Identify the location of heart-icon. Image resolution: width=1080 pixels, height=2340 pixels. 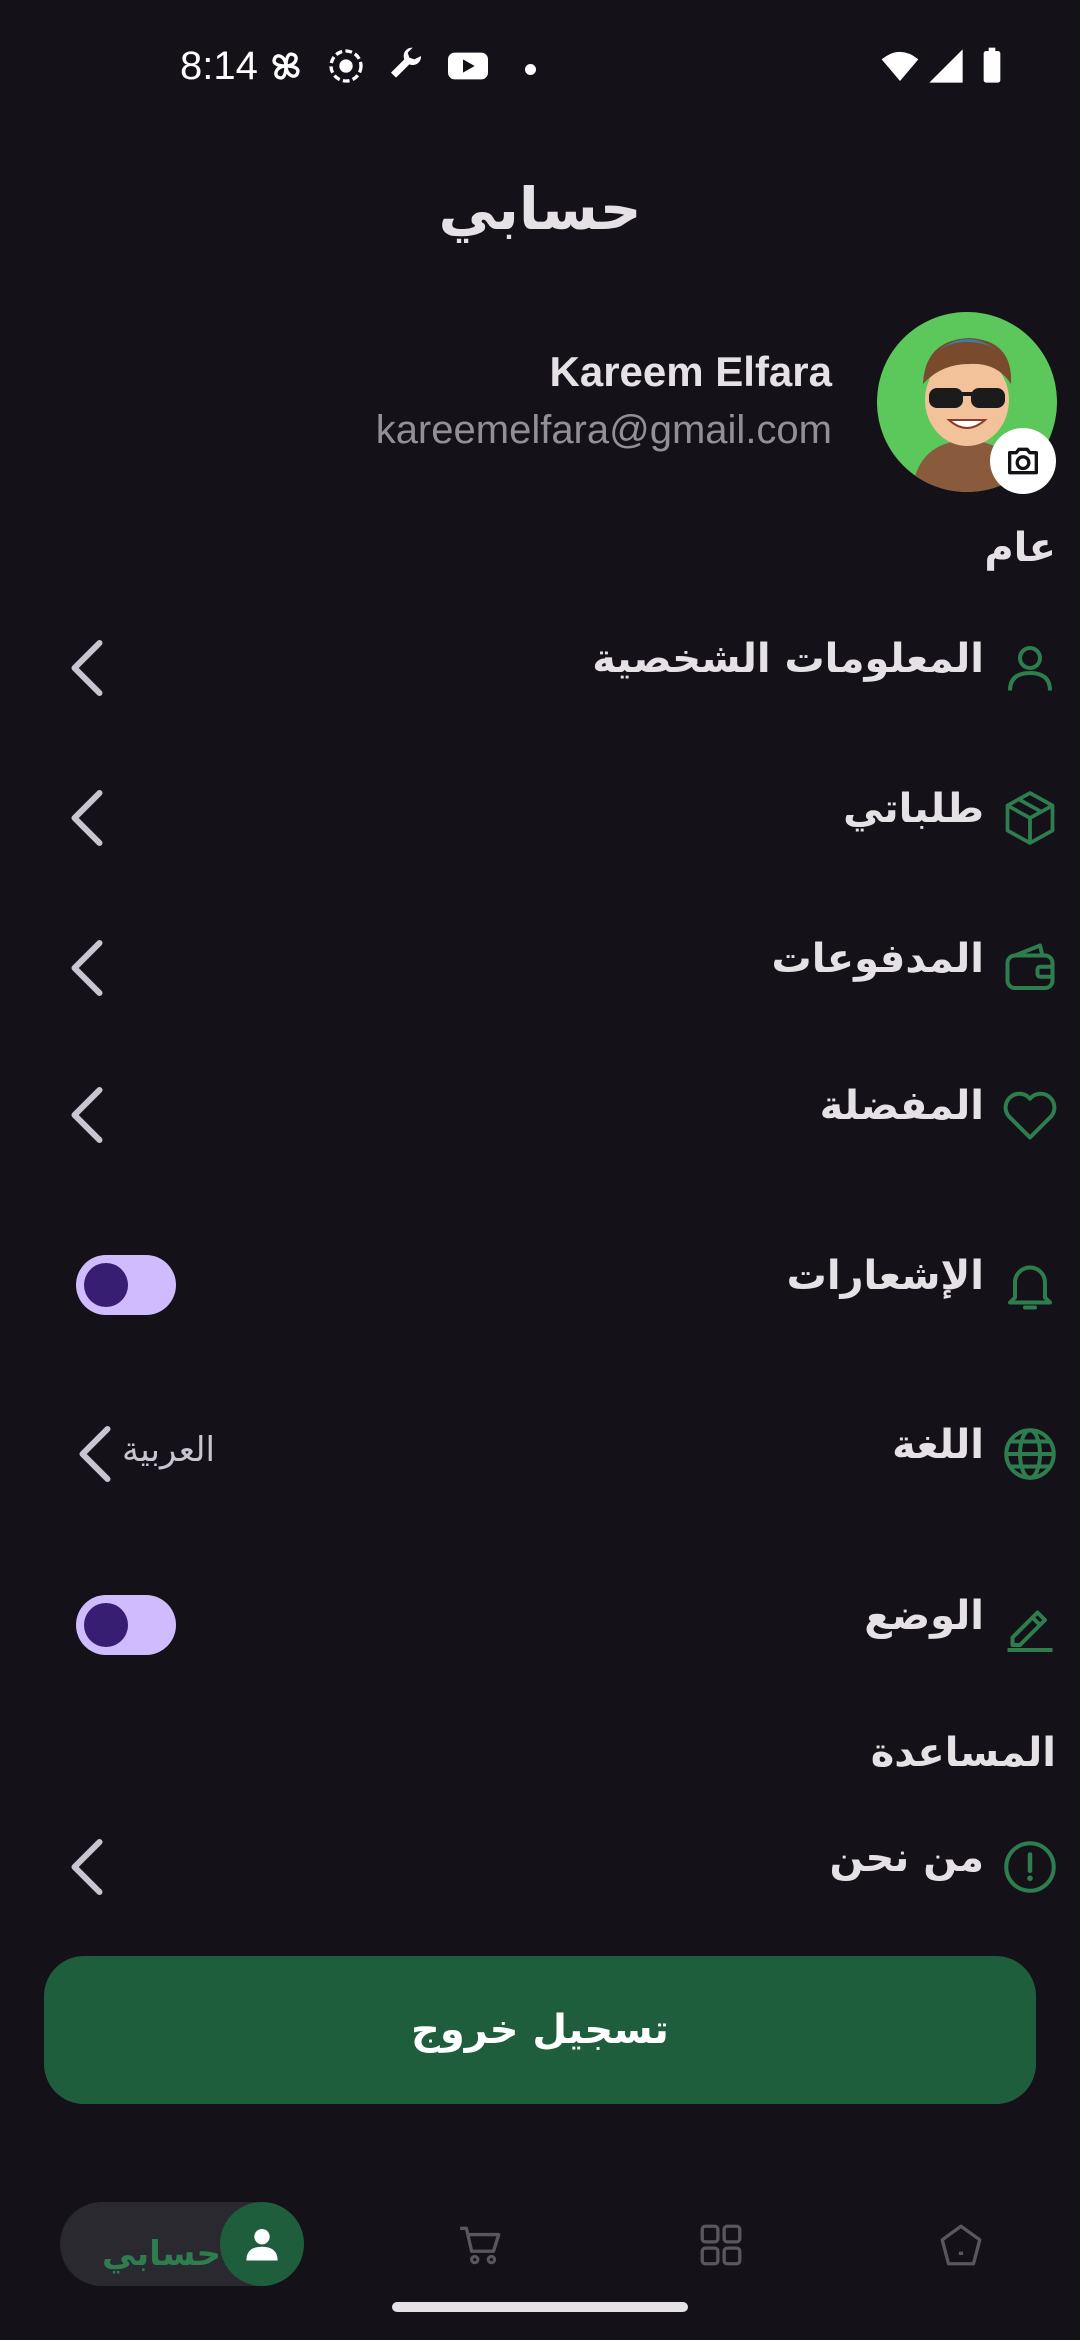
(1030, 1115).